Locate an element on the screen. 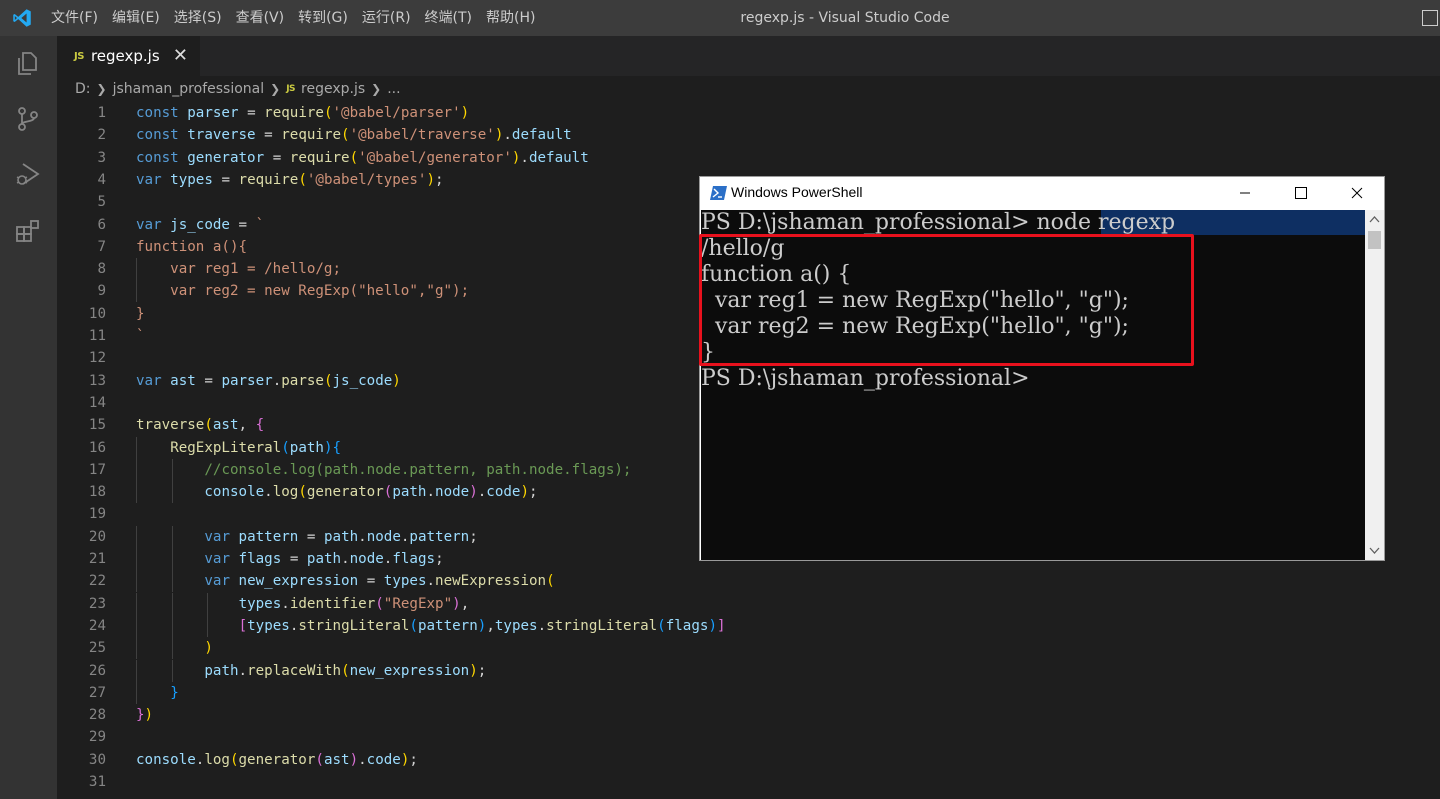 This screenshot has height=799, width=1440. code-line: 26 path.replaceWith(new_expression); is located at coordinates (748, 670).